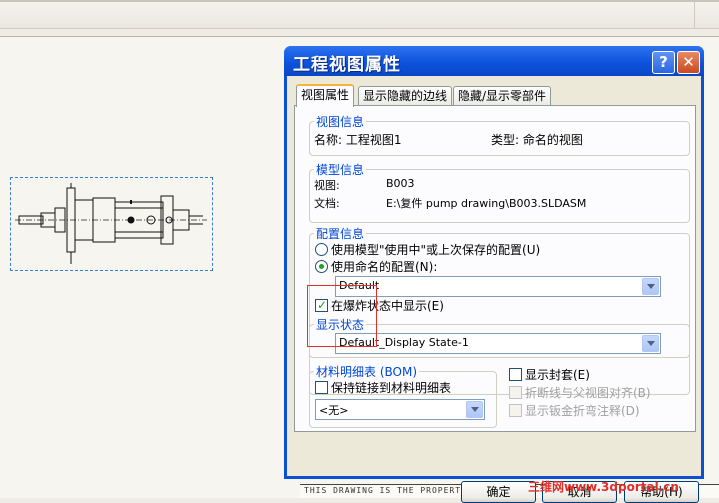 The image size is (719, 503). Describe the element at coordinates (359, 1) in the screenshot. I see `toolbar-top-line` at that location.